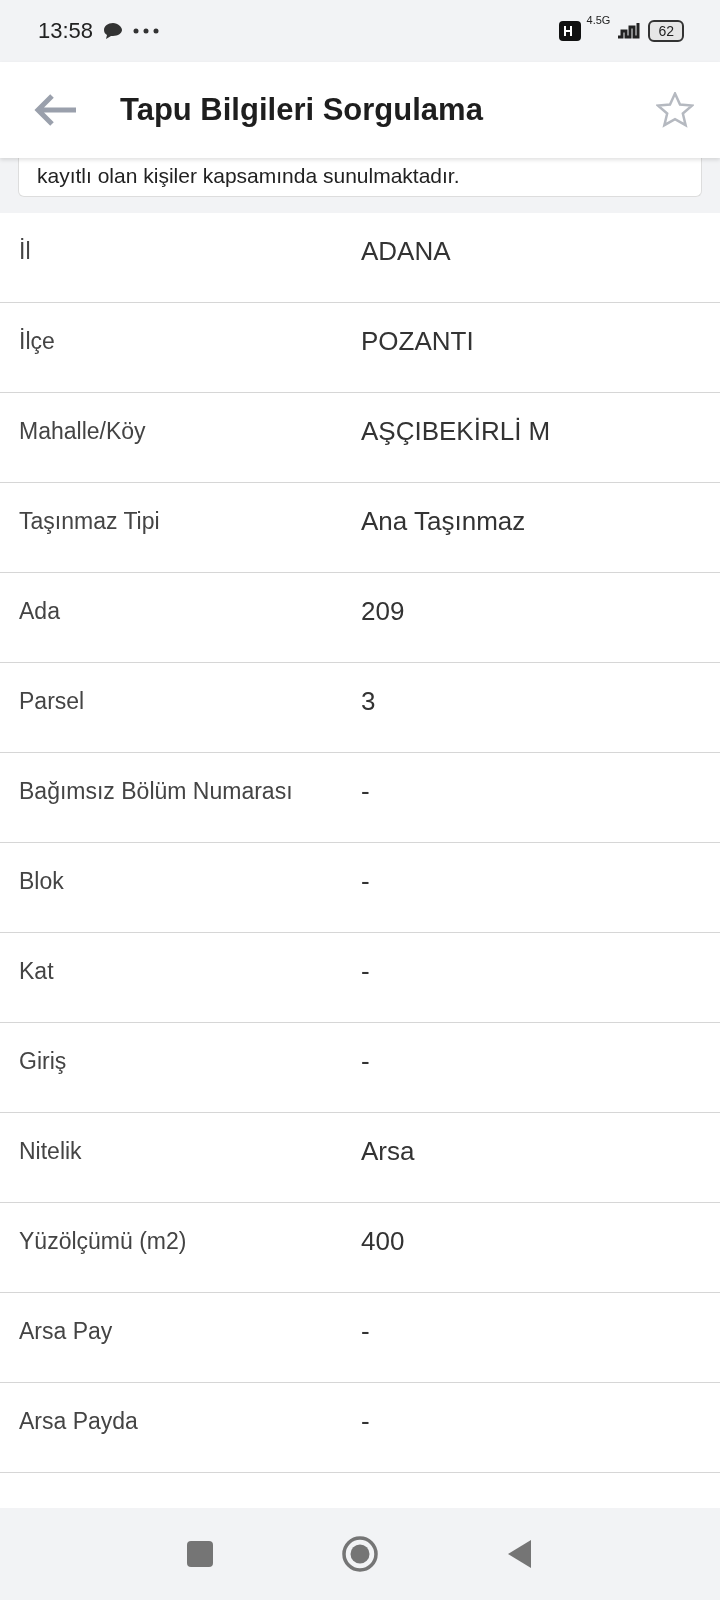 The width and height of the screenshot is (720, 1600). What do you see at coordinates (406, 251) in the screenshot?
I see `field-value: ADANA` at bounding box center [406, 251].